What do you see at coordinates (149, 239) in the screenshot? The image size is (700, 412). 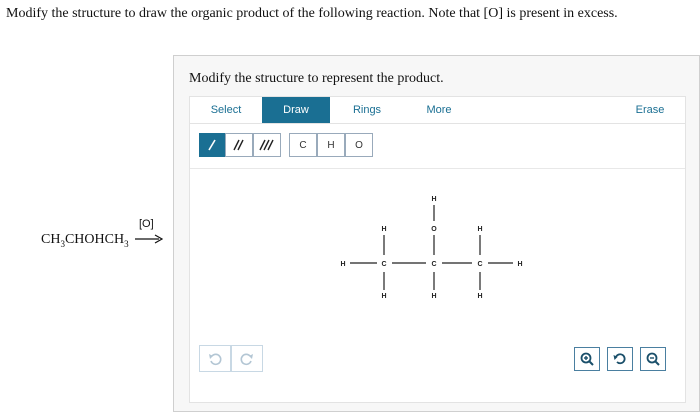 I see `reaction-arrow-icon` at bounding box center [149, 239].